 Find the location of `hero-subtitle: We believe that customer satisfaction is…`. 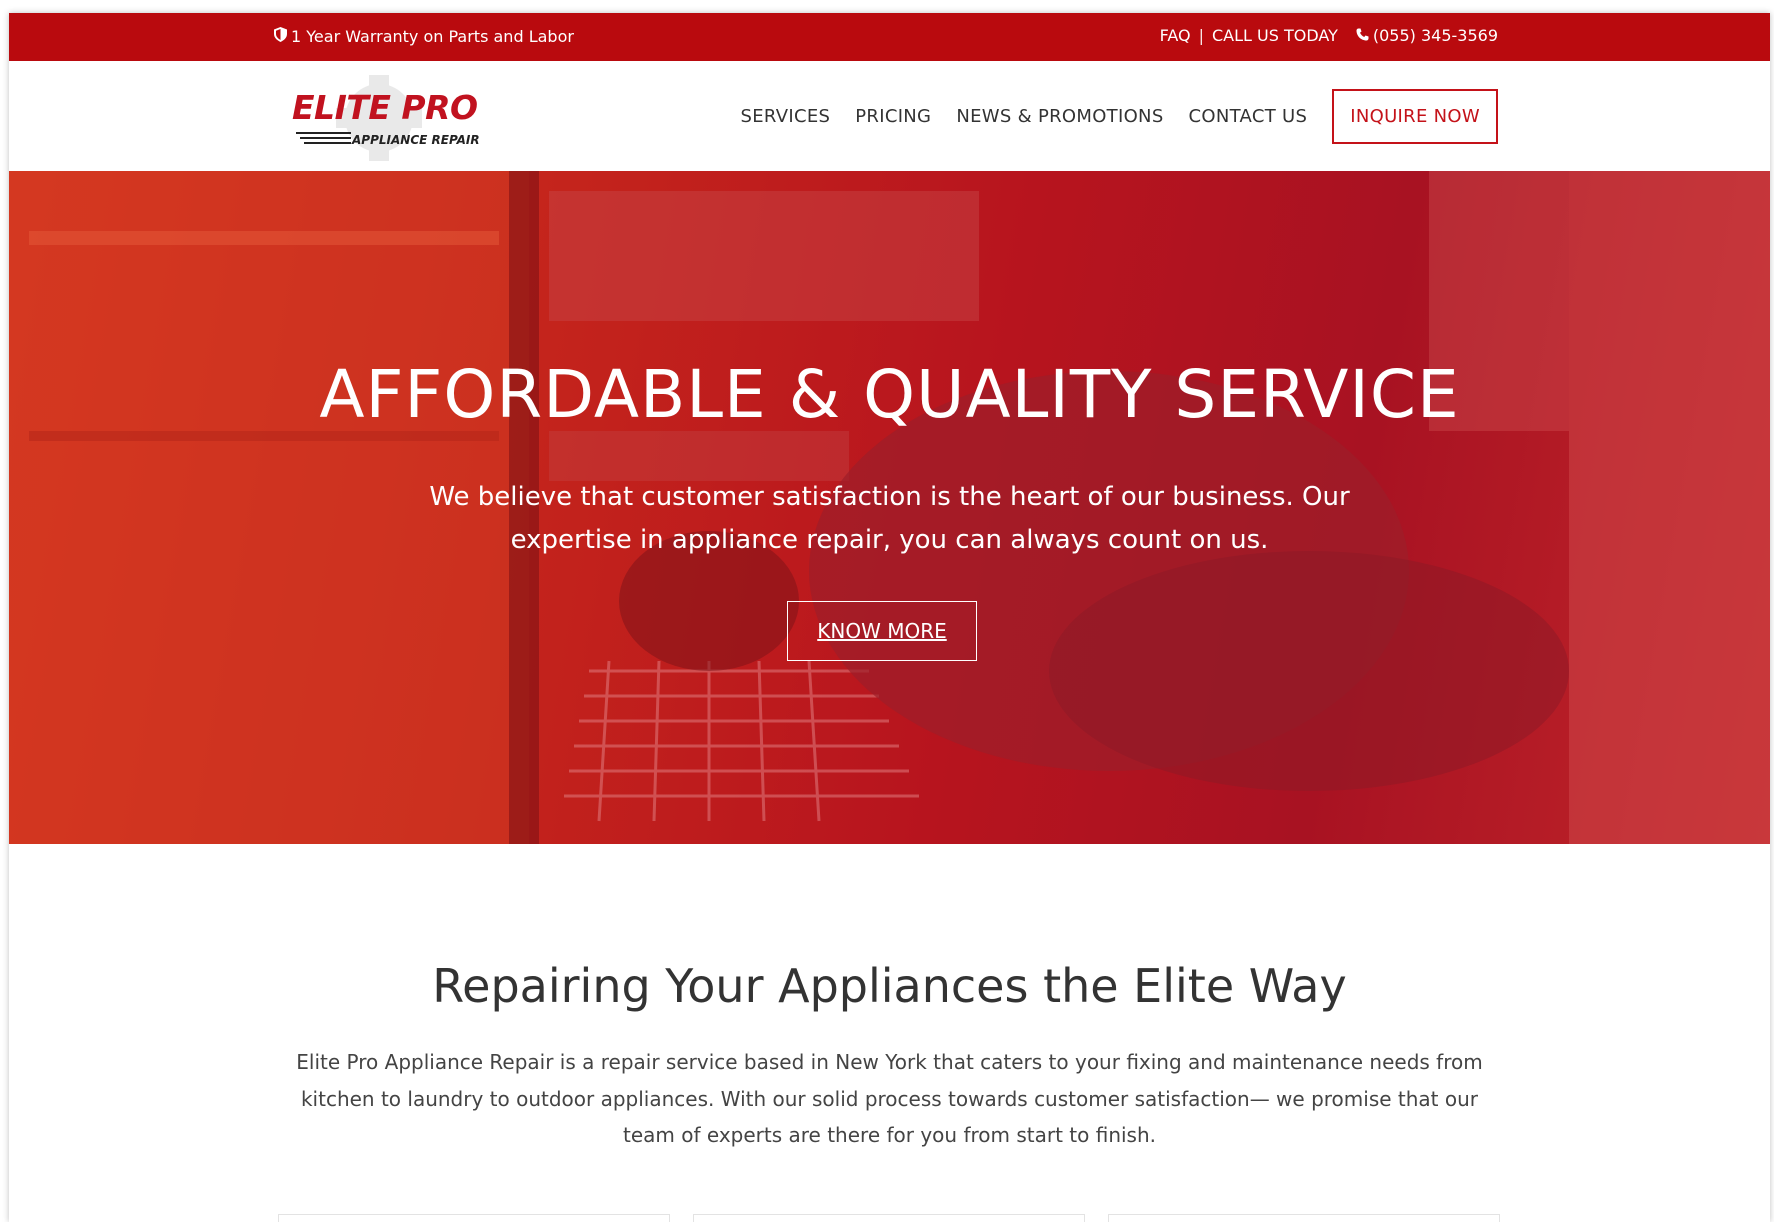

hero-subtitle: We believe that customer satisfaction is… is located at coordinates (889, 518).